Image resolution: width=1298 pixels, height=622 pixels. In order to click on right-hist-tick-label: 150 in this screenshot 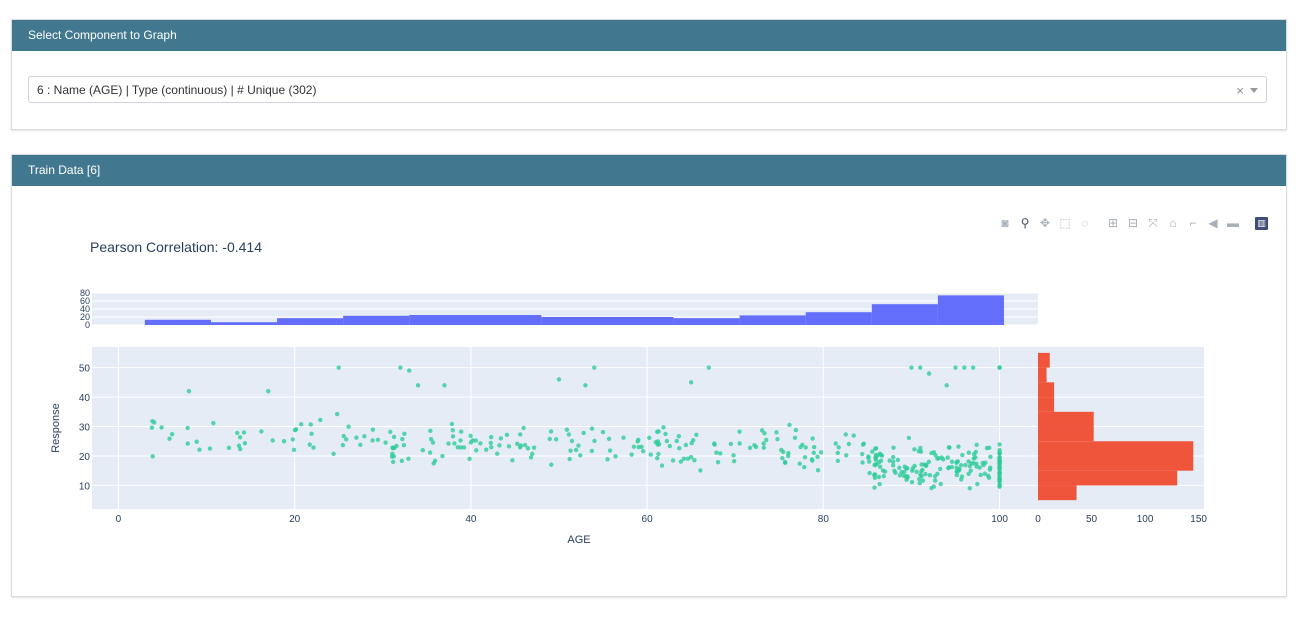, I will do `click(1198, 519)`.